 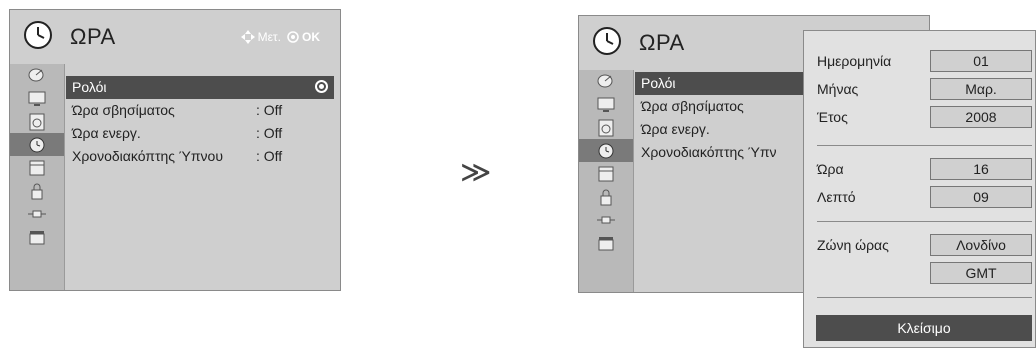 I want to click on menu-item-label: Χρονοδιακόπτης Ύπν, so click(x=709, y=152).